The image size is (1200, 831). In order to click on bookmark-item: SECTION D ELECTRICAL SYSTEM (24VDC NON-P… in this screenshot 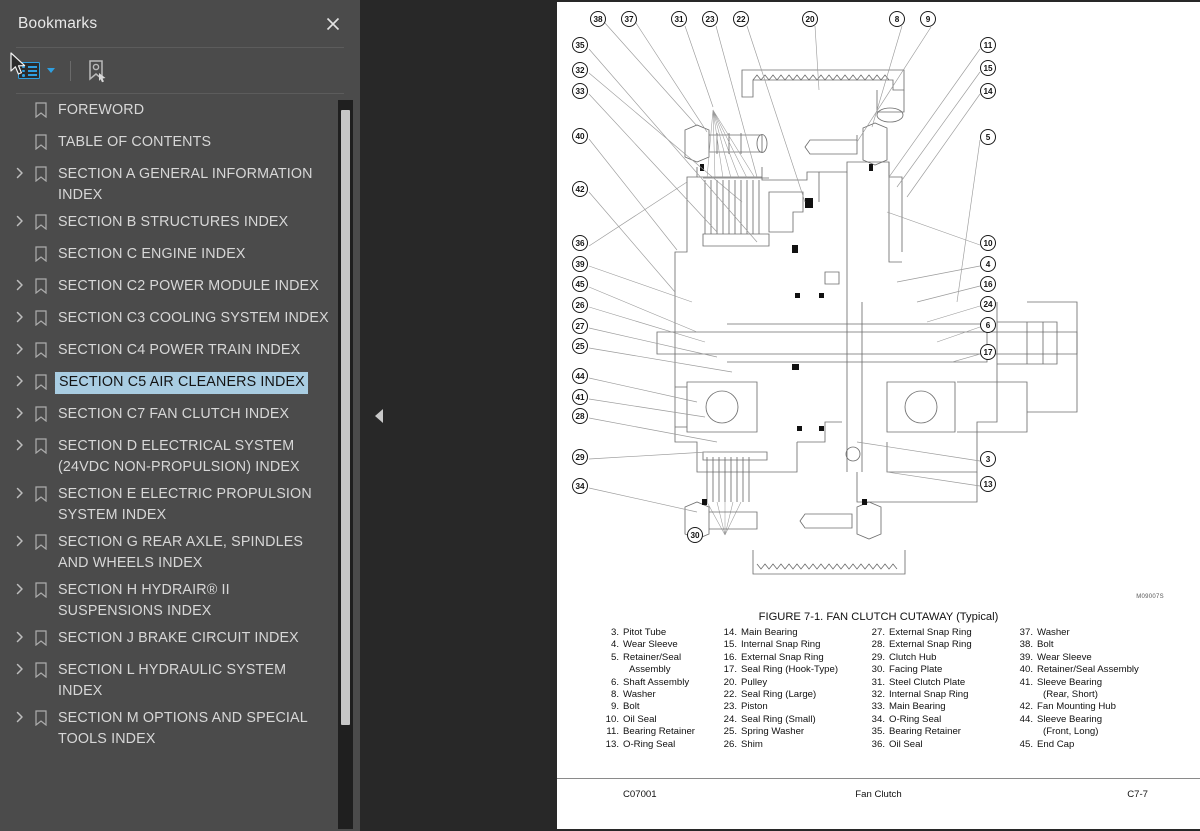, I will do `click(180, 457)`.